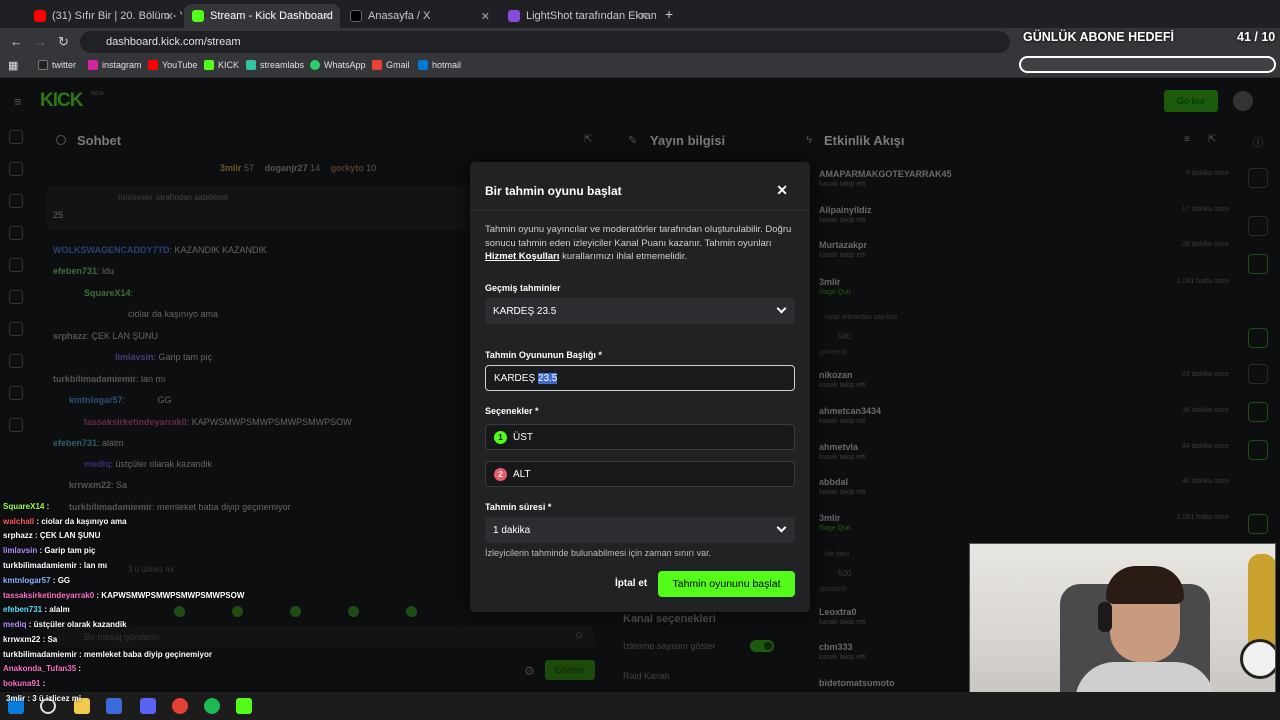  What do you see at coordinates (423, 65) in the screenshot?
I see `hotmail-icon` at bounding box center [423, 65].